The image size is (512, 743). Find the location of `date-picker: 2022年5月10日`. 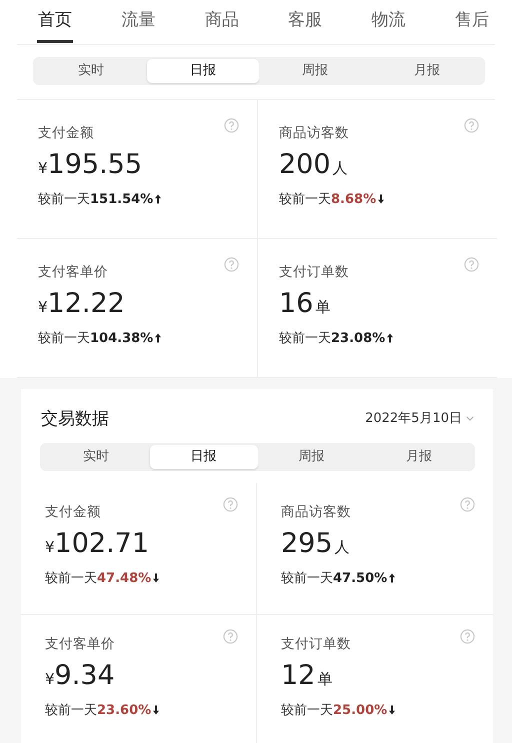

date-picker: 2022年5月10日 is located at coordinates (419, 418).